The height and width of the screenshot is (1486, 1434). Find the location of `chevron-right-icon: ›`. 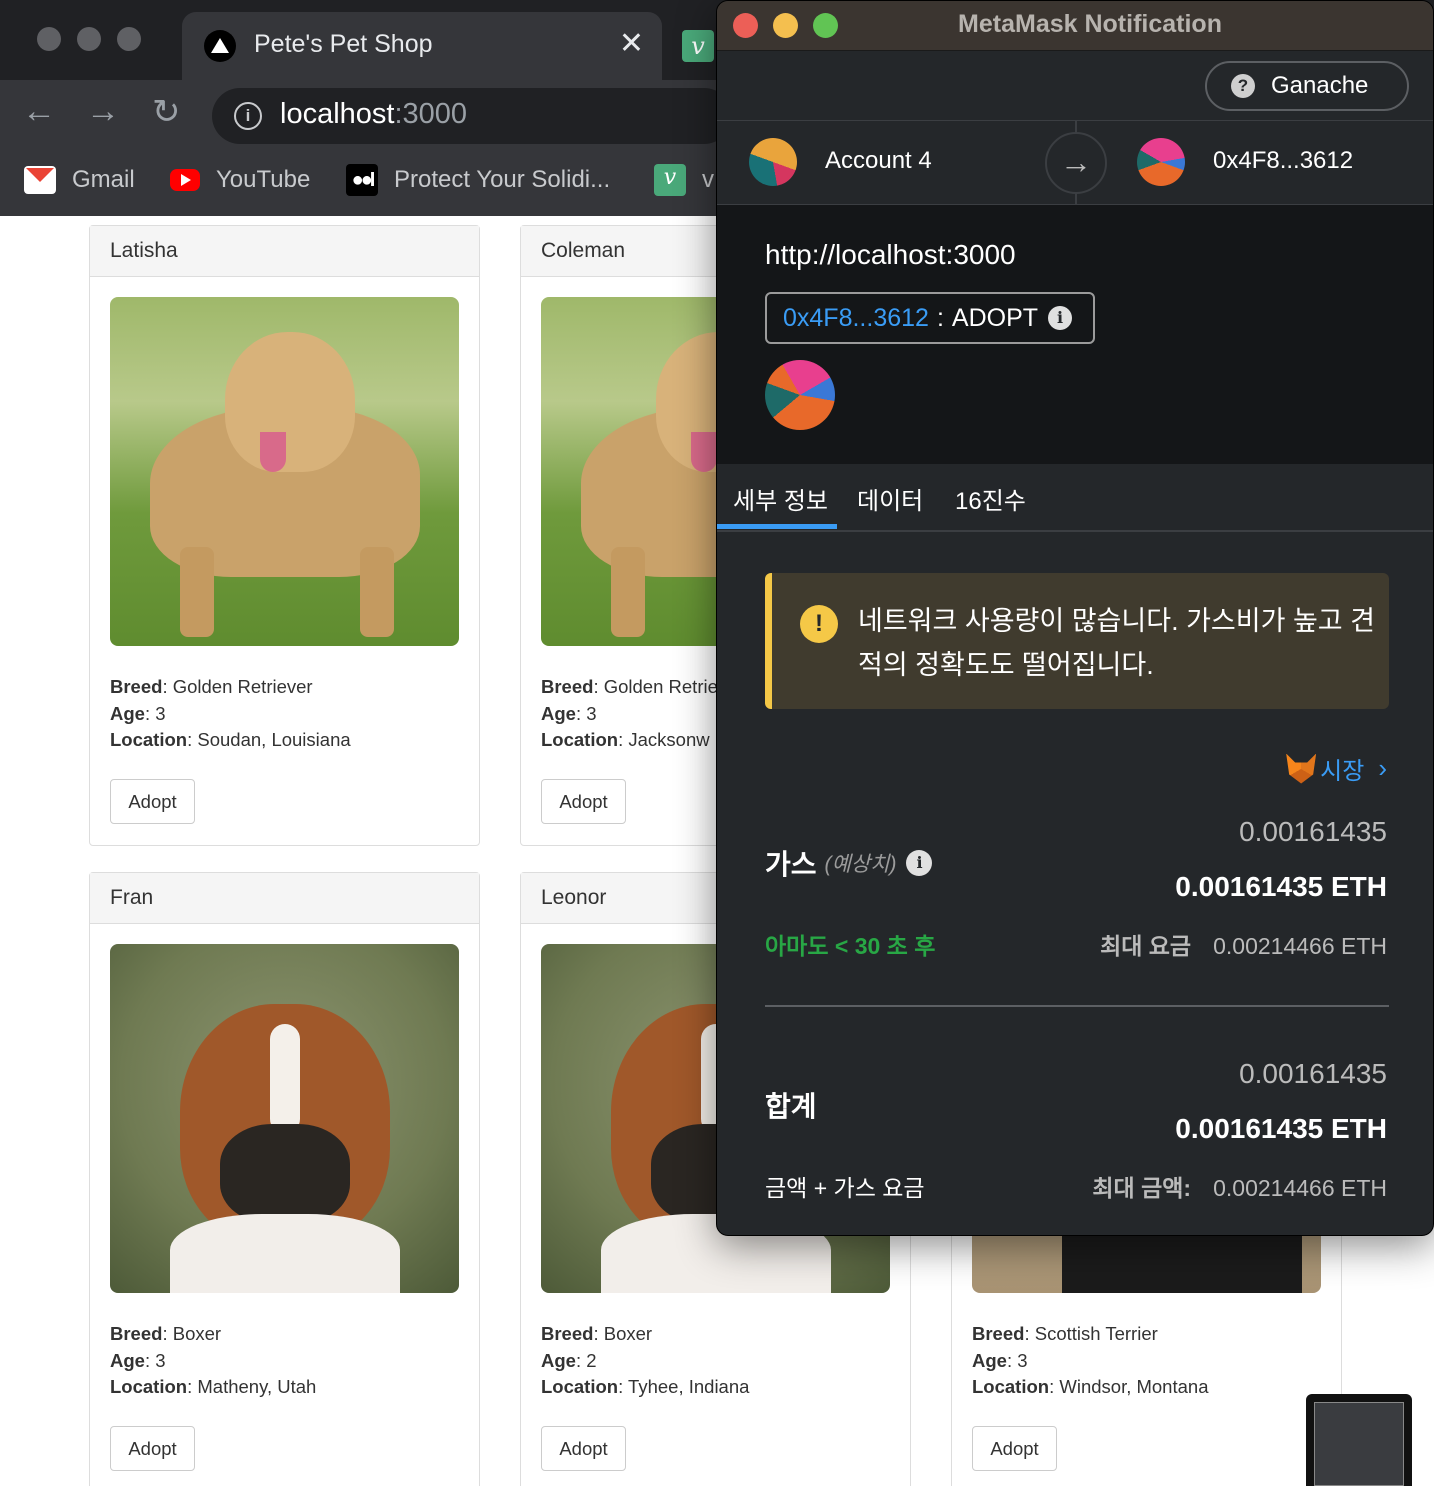

chevron-right-icon: › is located at coordinates (1382, 768).